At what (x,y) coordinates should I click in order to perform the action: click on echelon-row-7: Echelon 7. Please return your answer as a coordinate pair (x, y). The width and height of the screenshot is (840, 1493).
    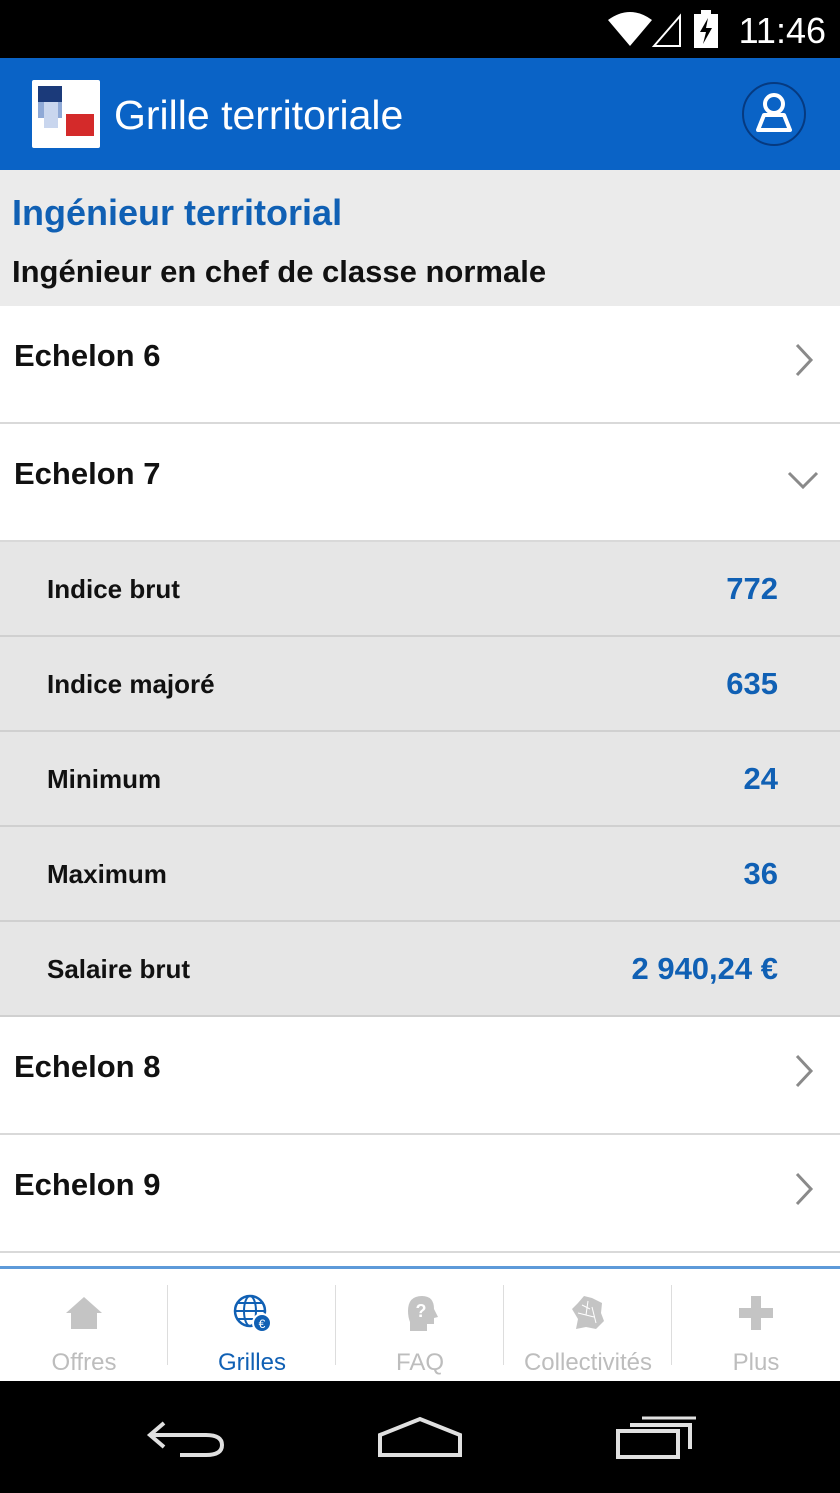
    Looking at the image, I should click on (420, 483).